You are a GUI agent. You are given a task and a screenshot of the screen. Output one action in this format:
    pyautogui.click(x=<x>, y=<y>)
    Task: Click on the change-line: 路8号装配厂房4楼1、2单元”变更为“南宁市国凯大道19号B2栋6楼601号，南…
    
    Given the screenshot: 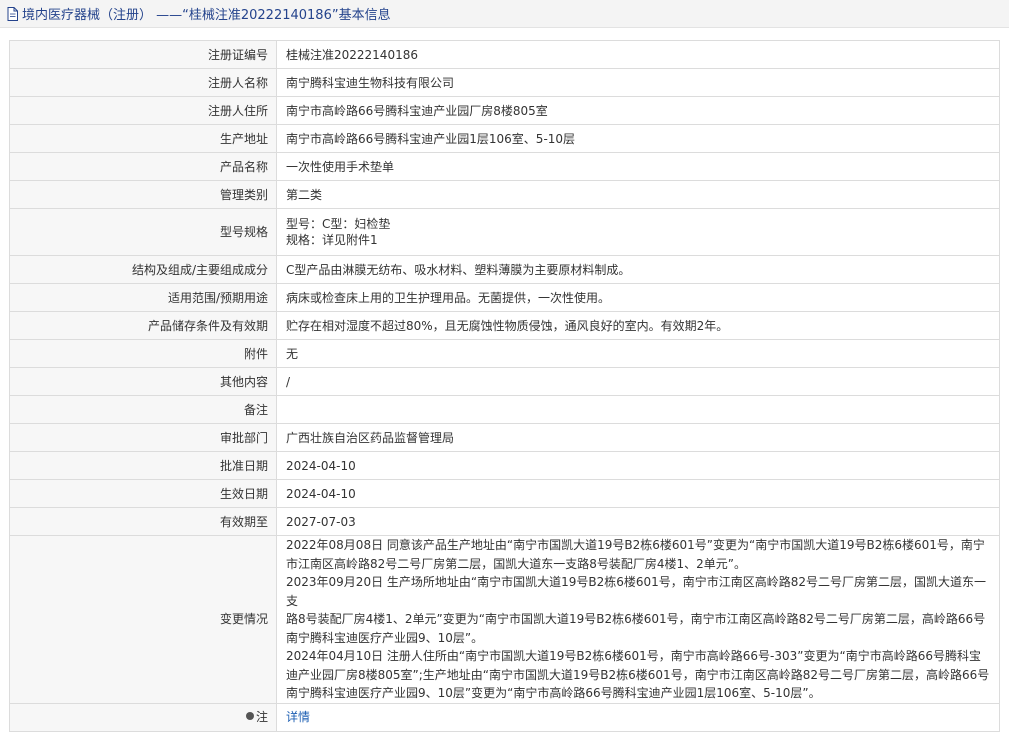 What is the action you would take?
    pyautogui.click(x=636, y=619)
    